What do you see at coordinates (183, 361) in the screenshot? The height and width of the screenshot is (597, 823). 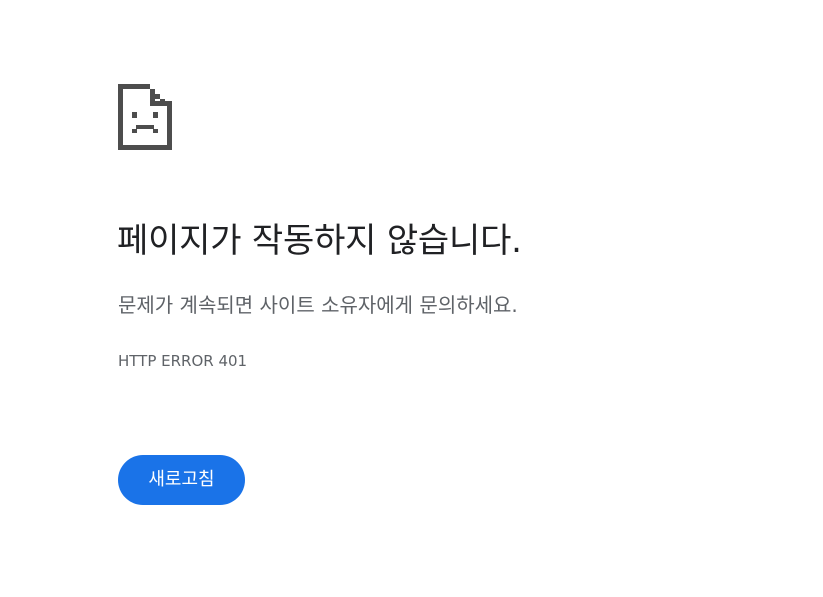 I see `error-code: HTTP ERROR 401` at bounding box center [183, 361].